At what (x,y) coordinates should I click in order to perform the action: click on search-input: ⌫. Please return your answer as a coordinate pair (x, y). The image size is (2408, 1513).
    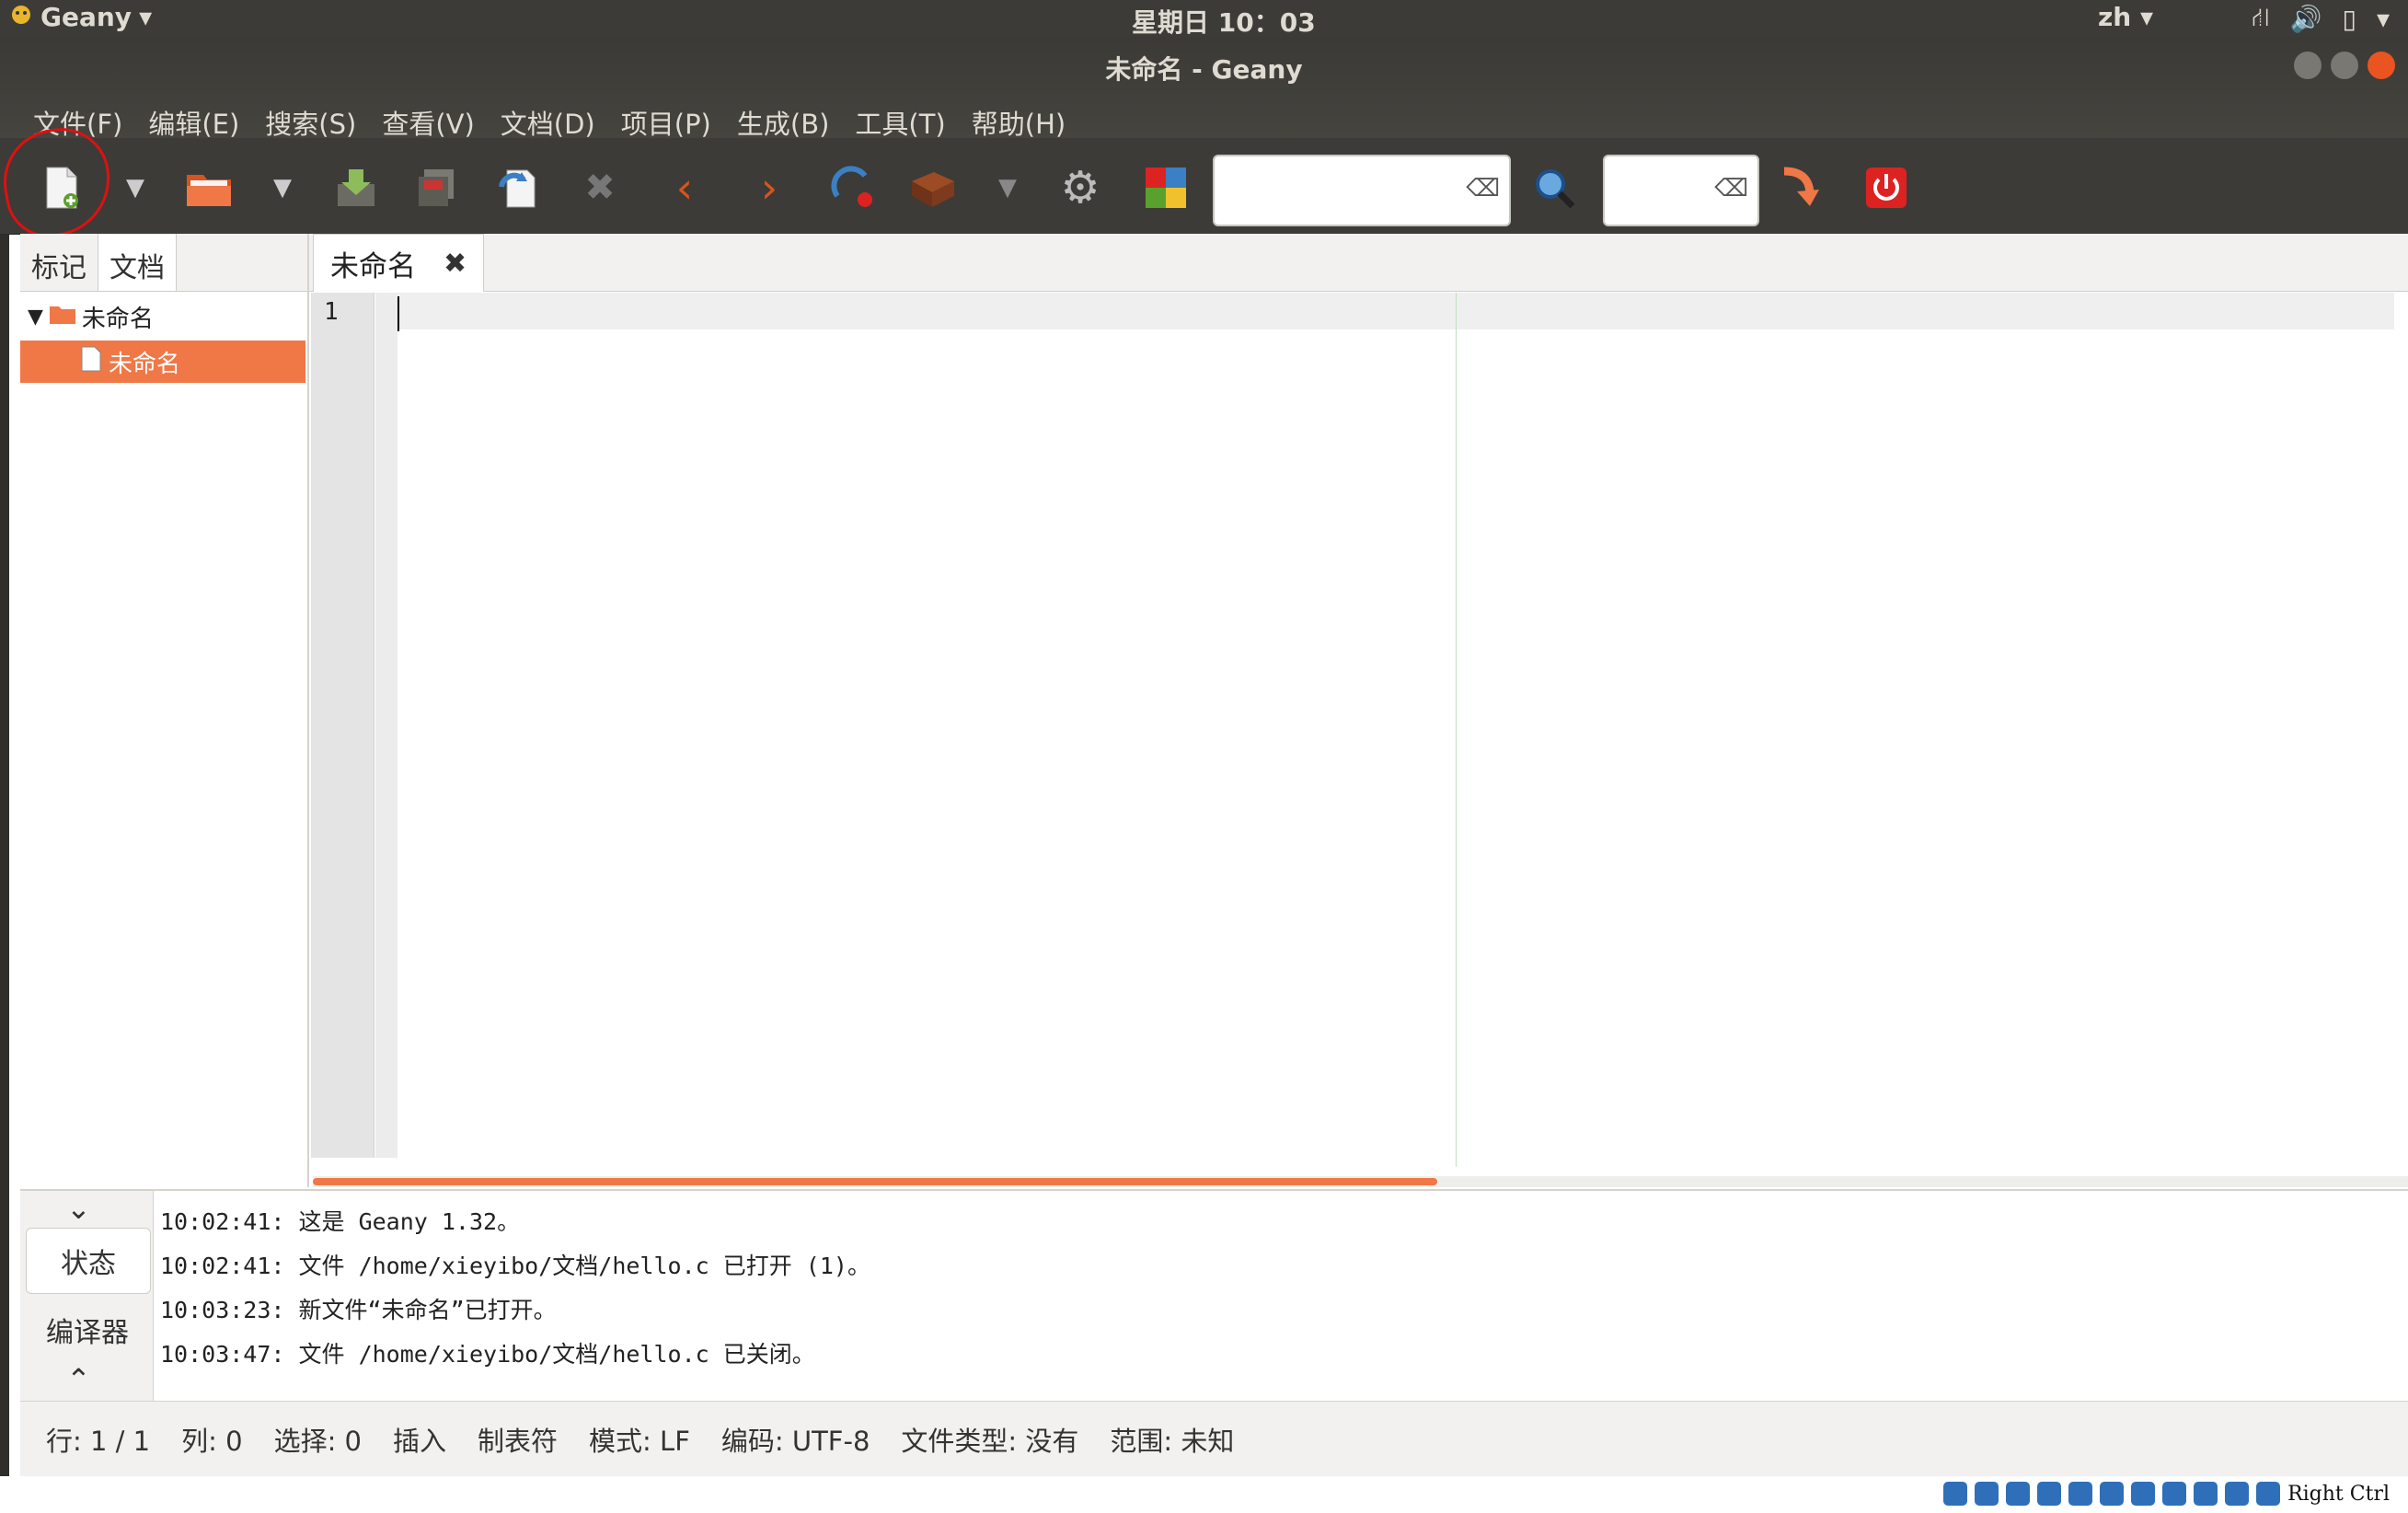
    Looking at the image, I should click on (1362, 191).